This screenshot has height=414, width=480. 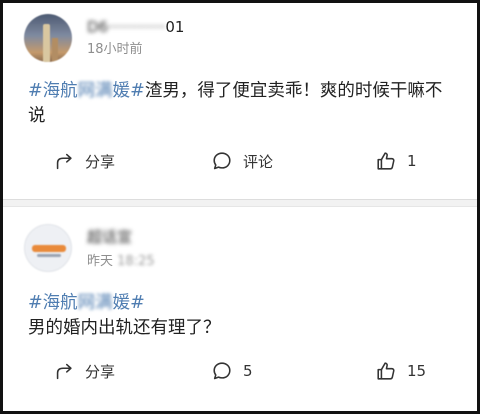 What do you see at coordinates (417, 371) in the screenshot?
I see `like-count: 15` at bounding box center [417, 371].